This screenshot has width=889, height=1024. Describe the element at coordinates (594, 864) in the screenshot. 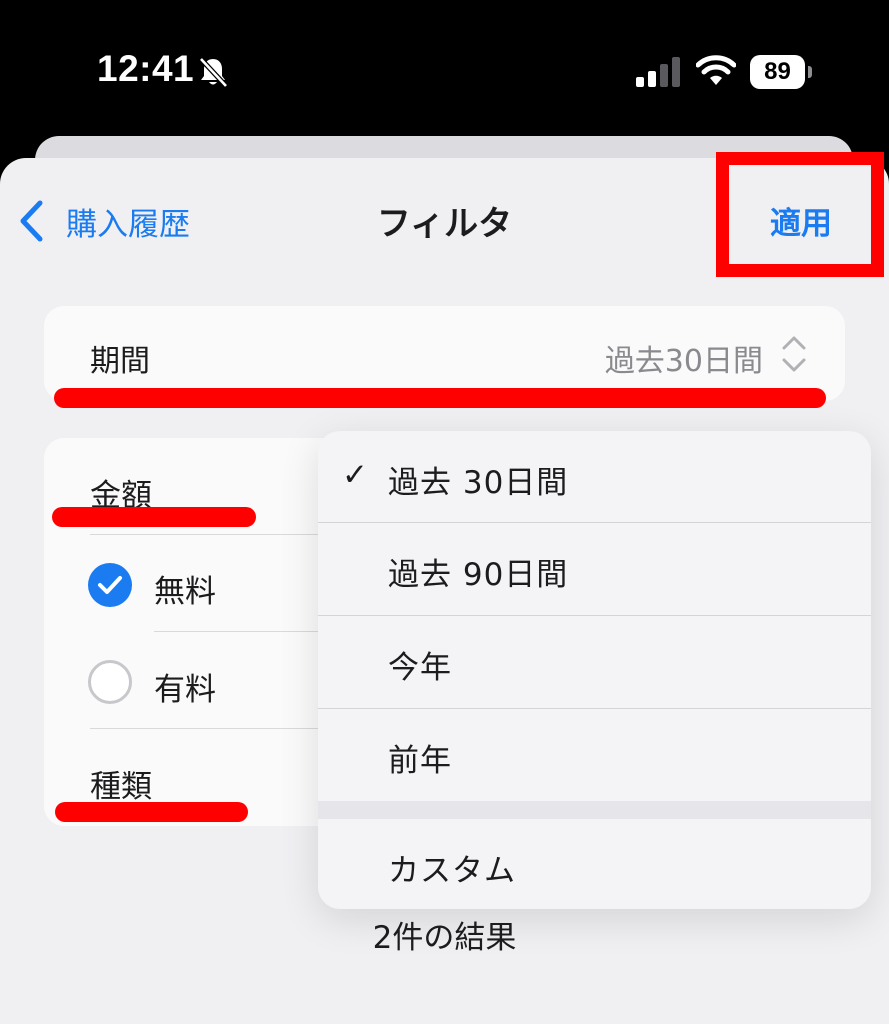

I see `menu-item-custom: カスタム` at that location.